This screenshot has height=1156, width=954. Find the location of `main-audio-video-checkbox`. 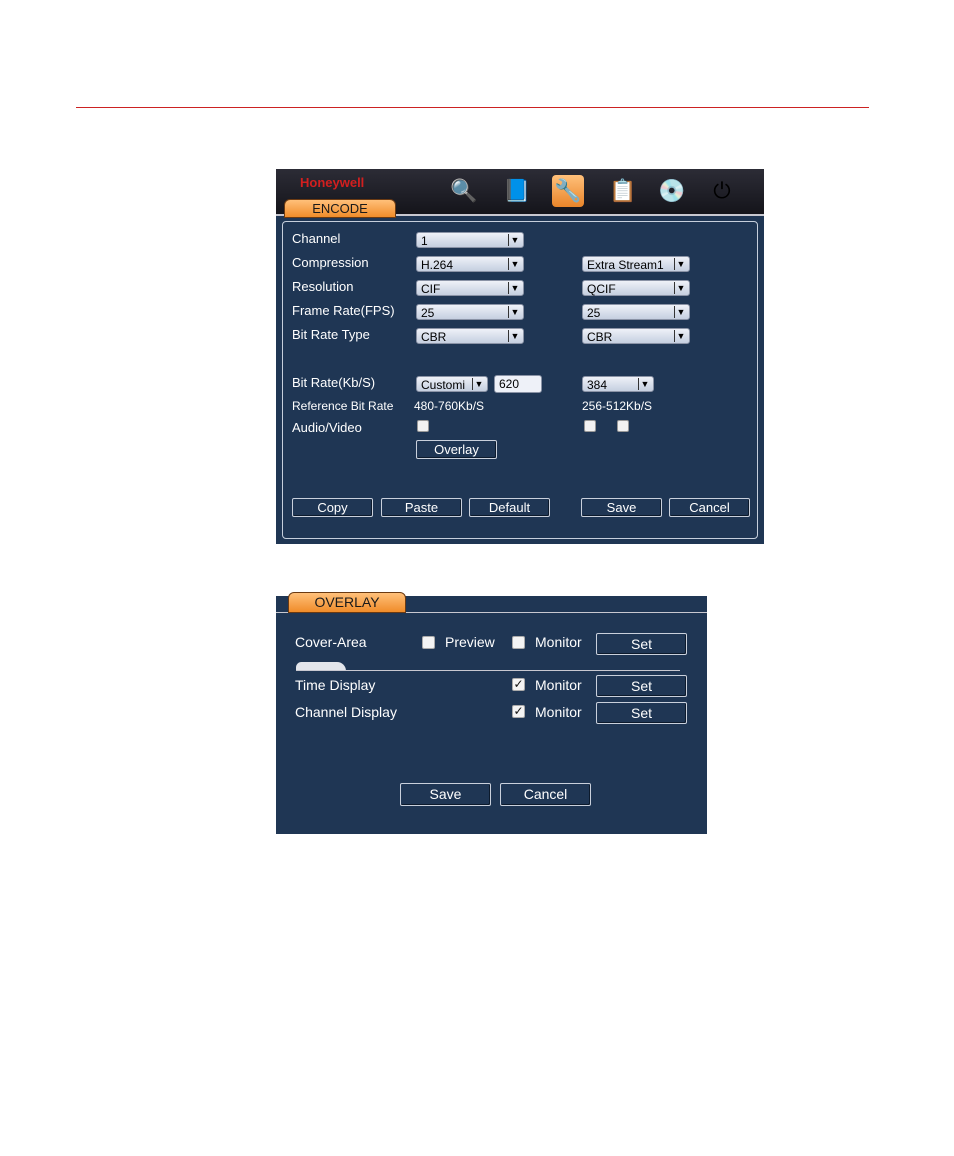

main-audio-video-checkbox is located at coordinates (423, 426).